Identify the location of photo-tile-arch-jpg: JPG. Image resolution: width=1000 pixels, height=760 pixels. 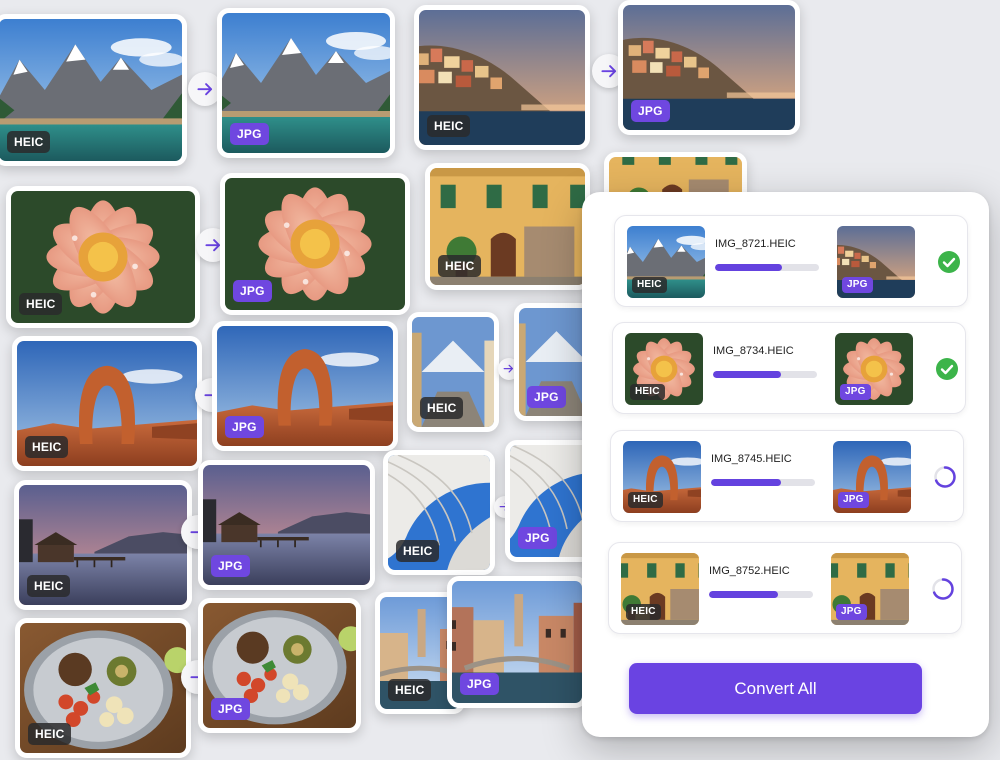
(305, 386).